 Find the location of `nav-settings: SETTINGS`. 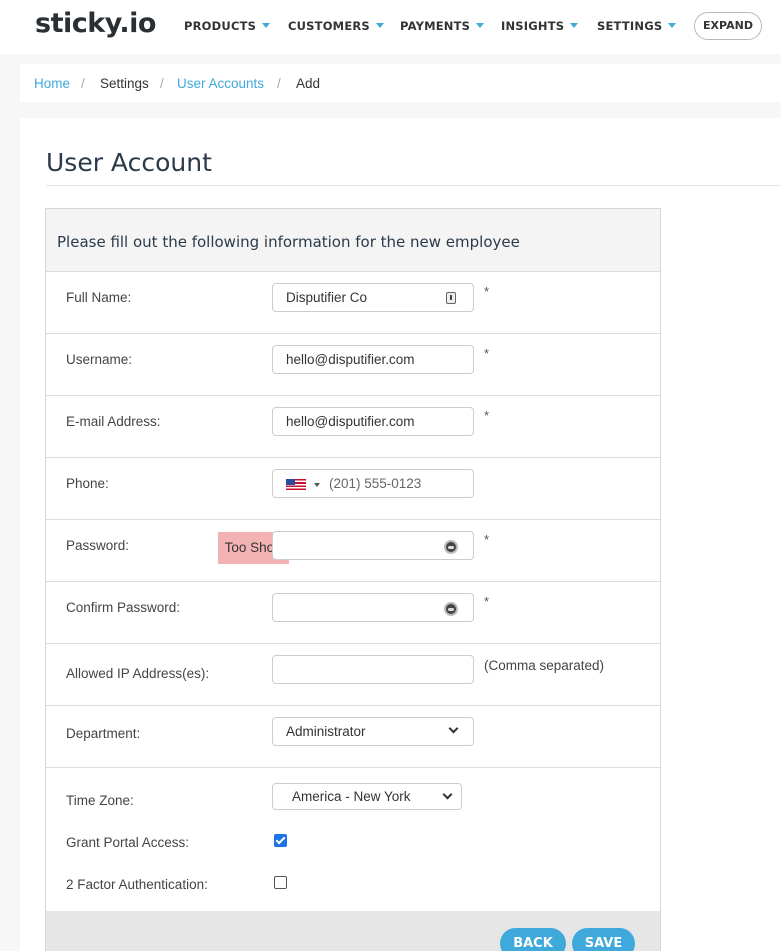

nav-settings: SETTINGS is located at coordinates (637, 26).